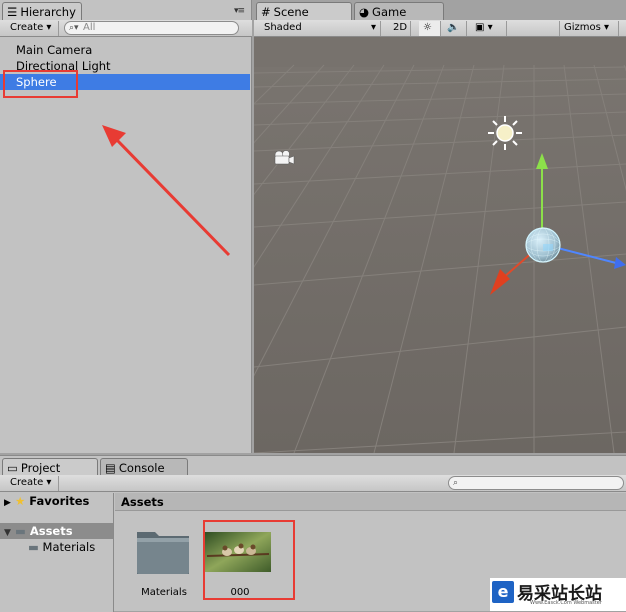 This screenshot has width=626, height=612. Describe the element at coordinates (163, 553) in the screenshot. I see `folder-icon` at that location.